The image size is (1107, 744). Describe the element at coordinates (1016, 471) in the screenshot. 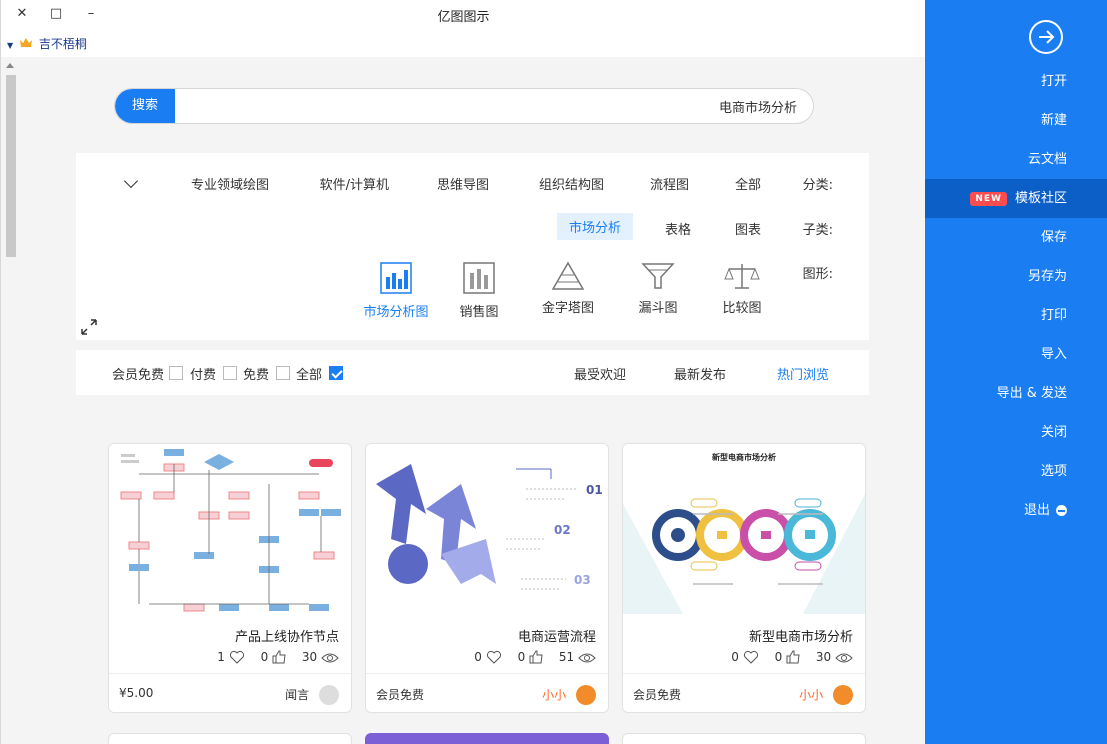

I see `sidebar-item-options: 选项` at that location.